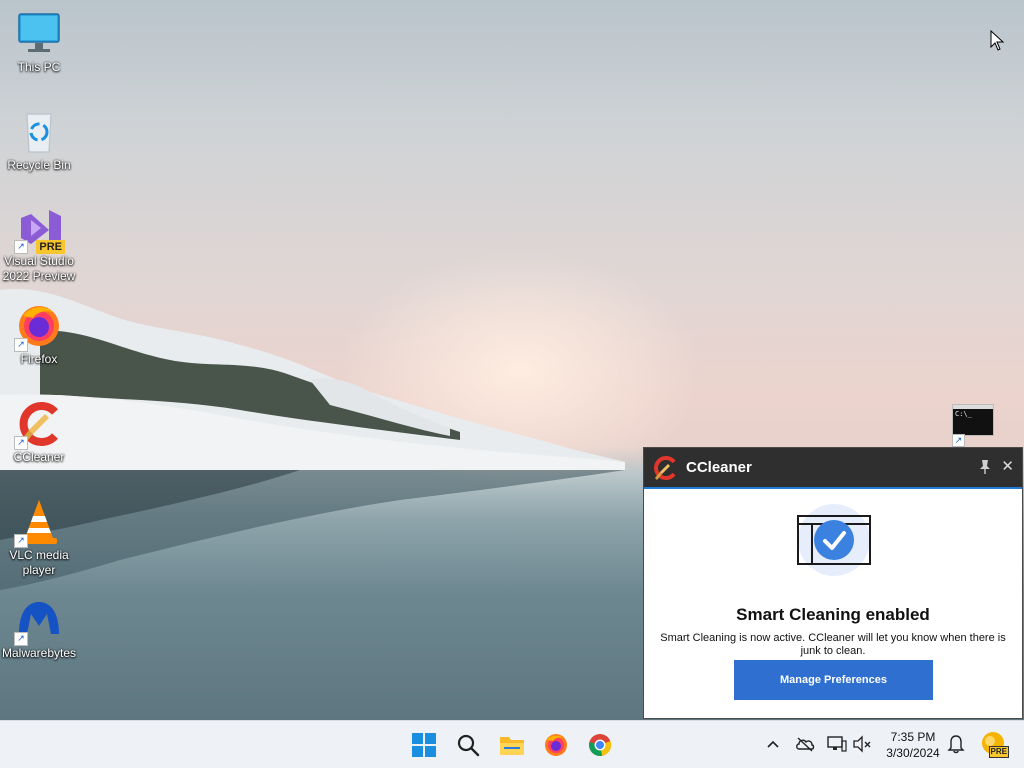  What do you see at coordinates (719, 467) in the screenshot?
I see `notification-app-name: CCleaner` at bounding box center [719, 467].